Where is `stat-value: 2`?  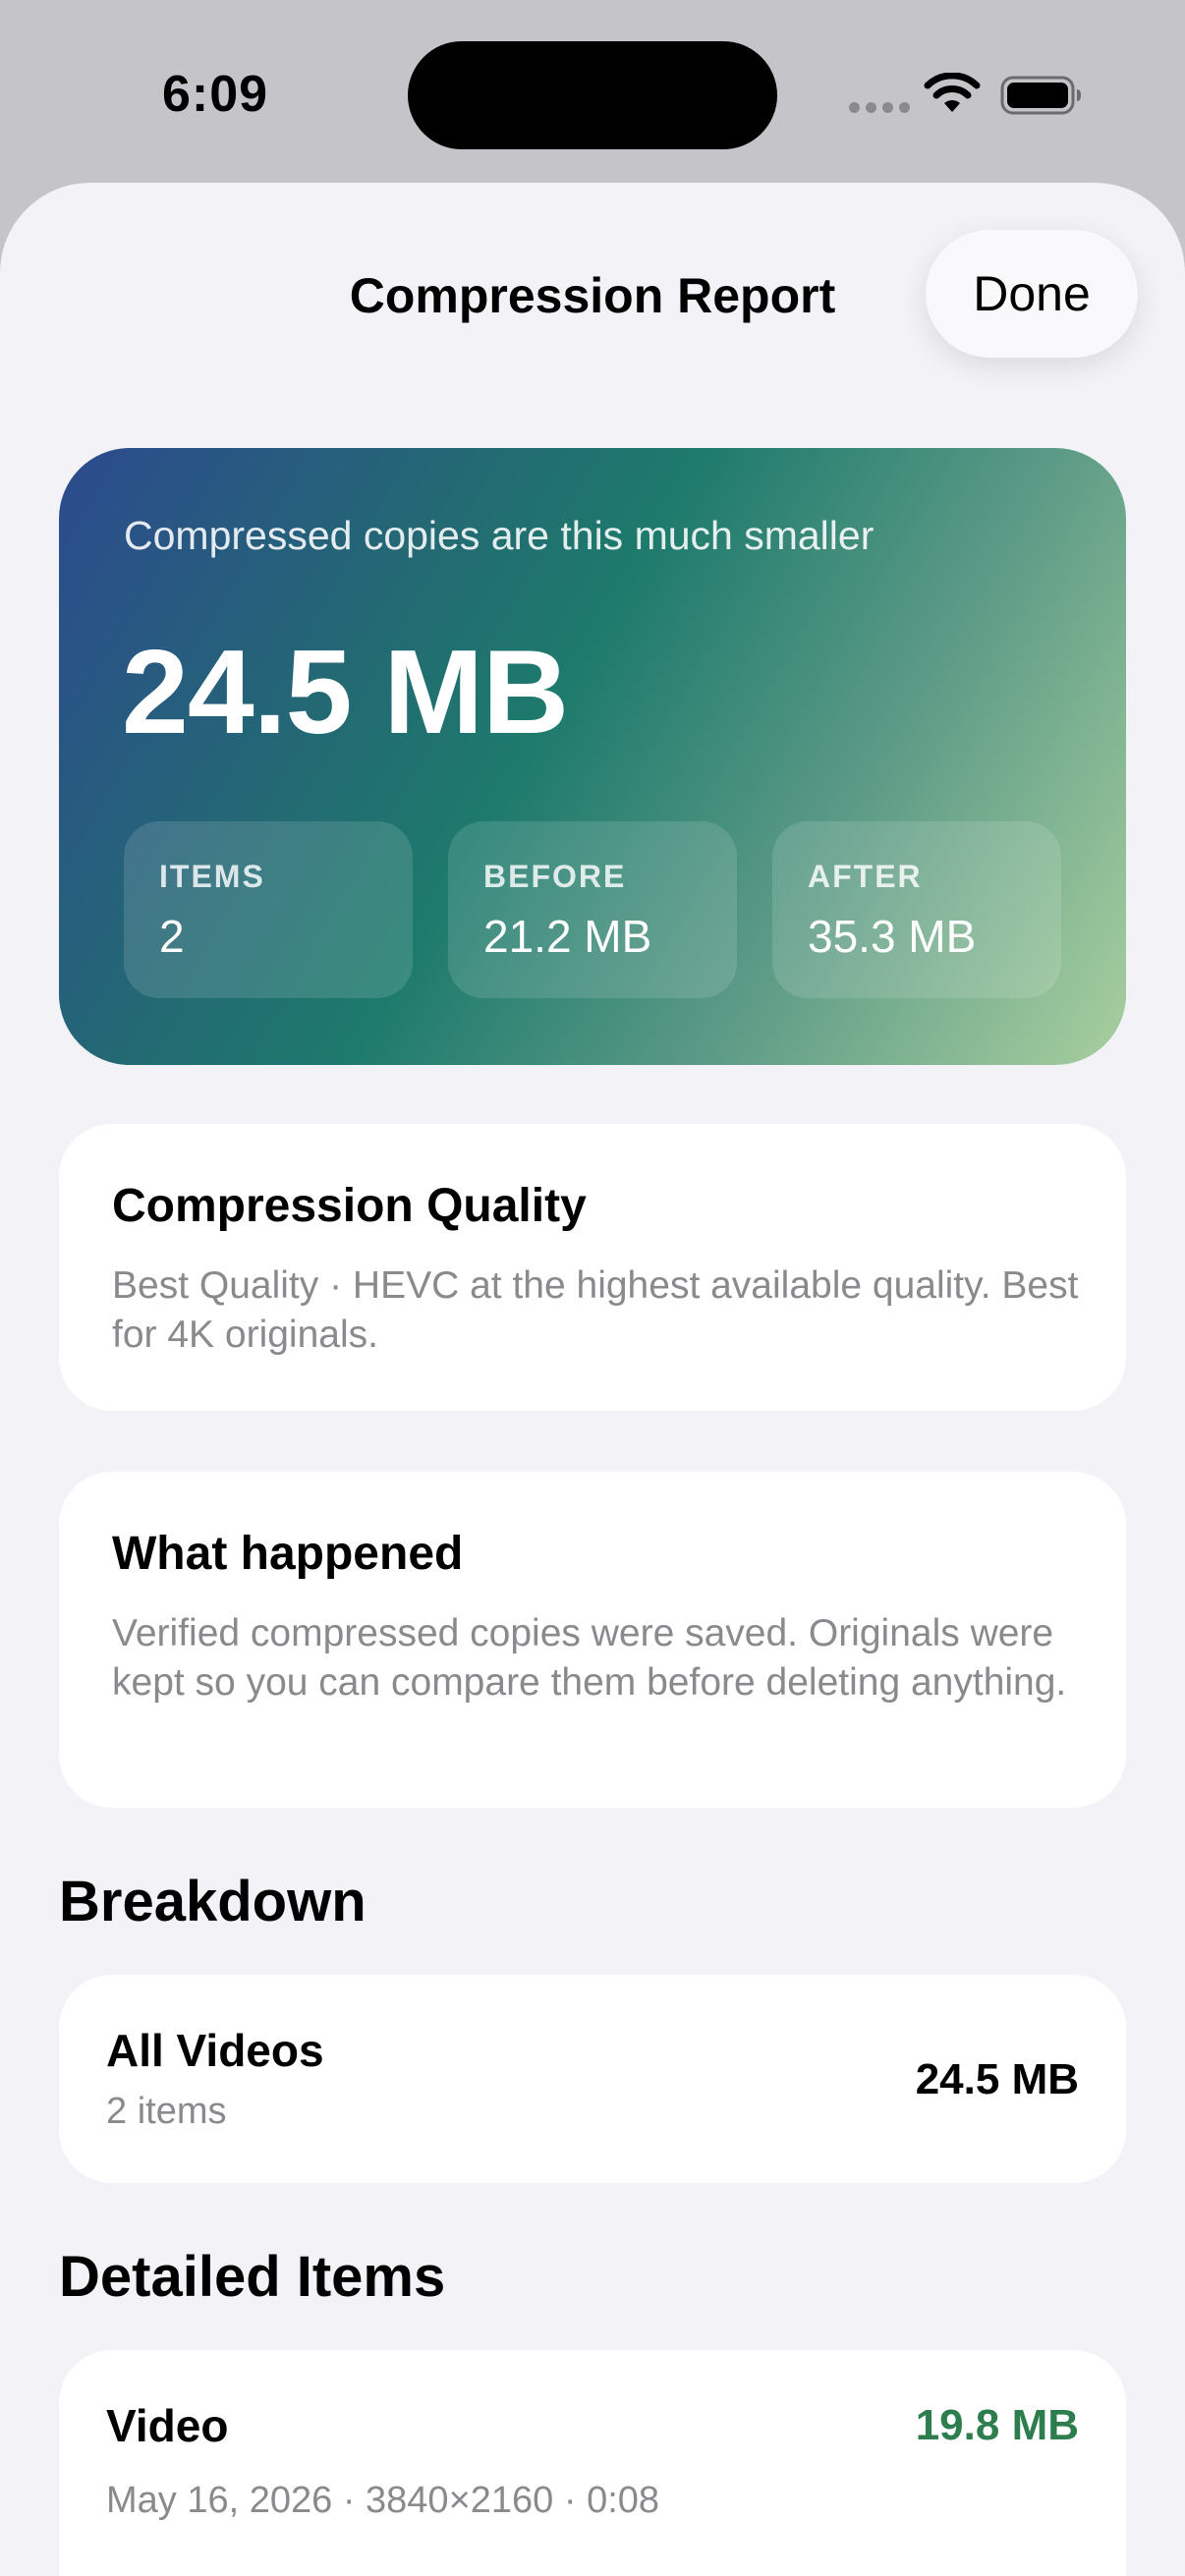 stat-value: 2 is located at coordinates (172, 936).